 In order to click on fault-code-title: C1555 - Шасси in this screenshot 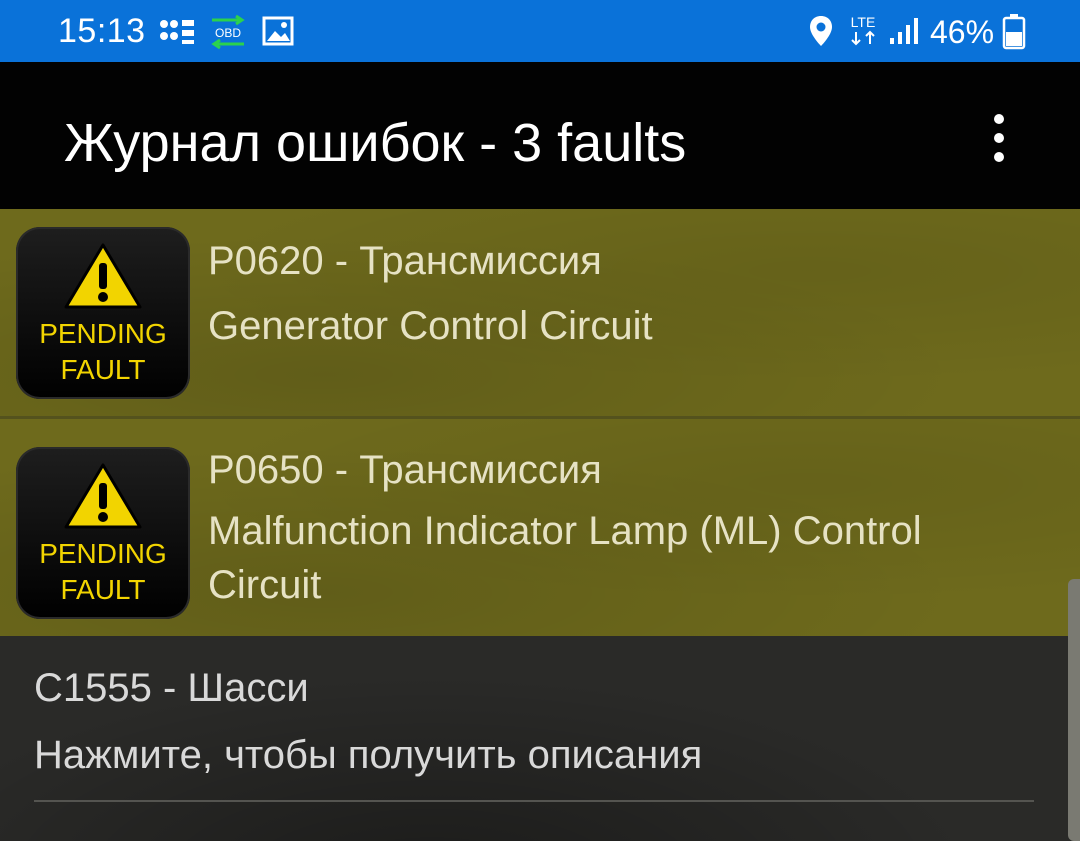, I will do `click(171, 688)`.